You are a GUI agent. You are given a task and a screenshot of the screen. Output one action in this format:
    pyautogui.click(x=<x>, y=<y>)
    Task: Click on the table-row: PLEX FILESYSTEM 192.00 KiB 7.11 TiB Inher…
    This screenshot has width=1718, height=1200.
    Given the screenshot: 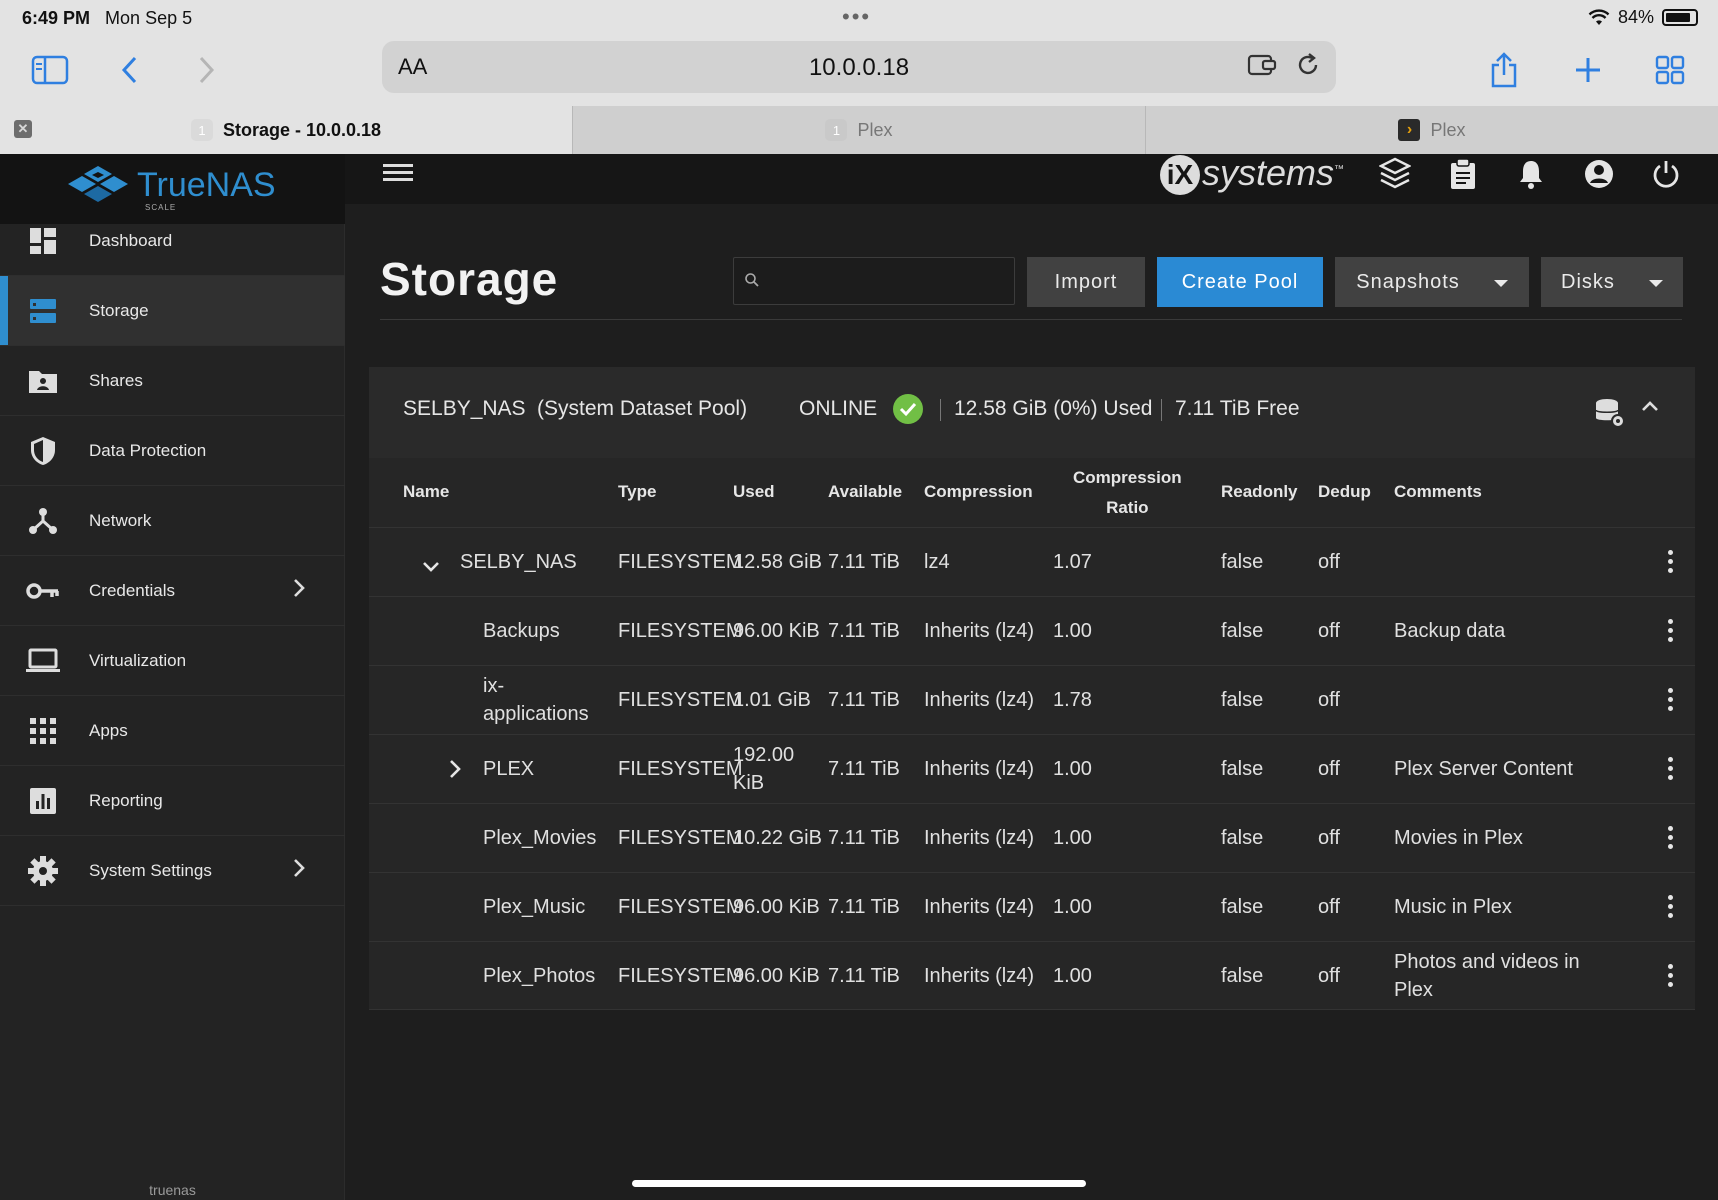 What is the action you would take?
    pyautogui.click(x=1032, y=768)
    